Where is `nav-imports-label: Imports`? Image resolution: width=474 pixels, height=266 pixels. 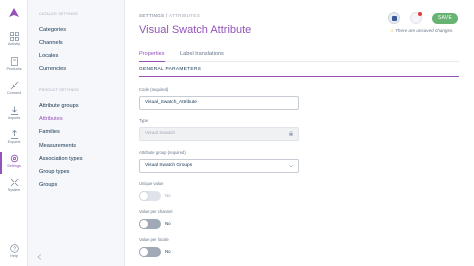
nav-imports-label: Imports is located at coordinates (14, 118).